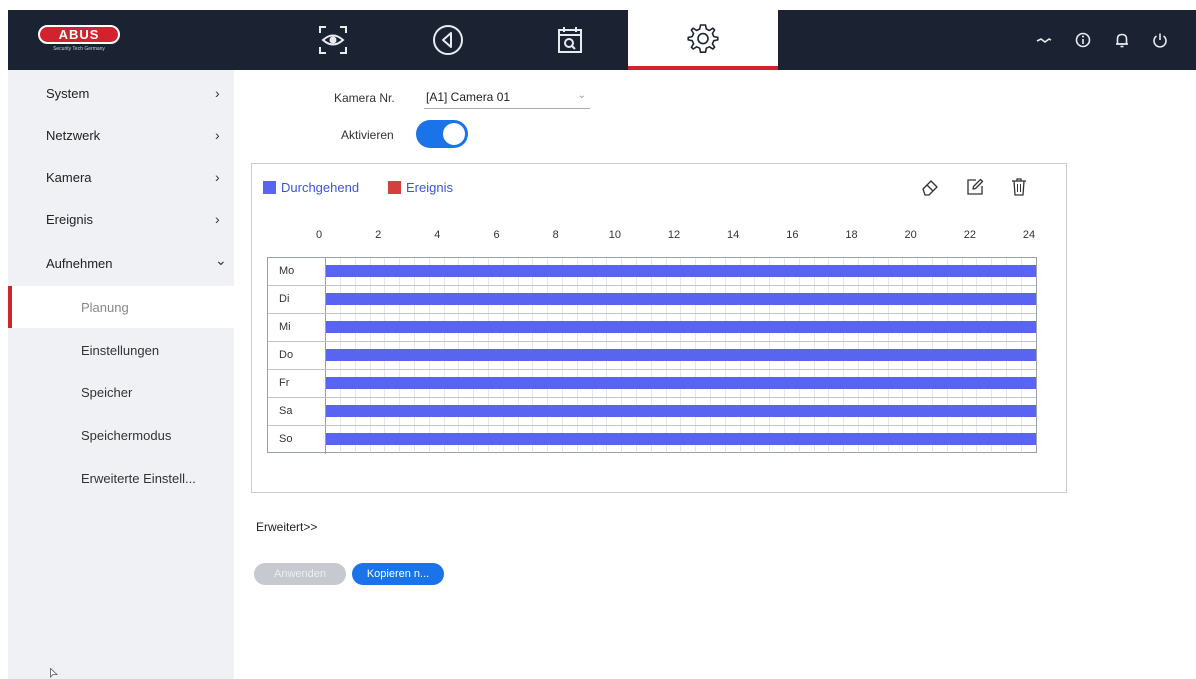 This screenshot has height=679, width=1196. Describe the element at coordinates (69, 177) in the screenshot. I see `sidebar-item-label: Kamera` at that location.